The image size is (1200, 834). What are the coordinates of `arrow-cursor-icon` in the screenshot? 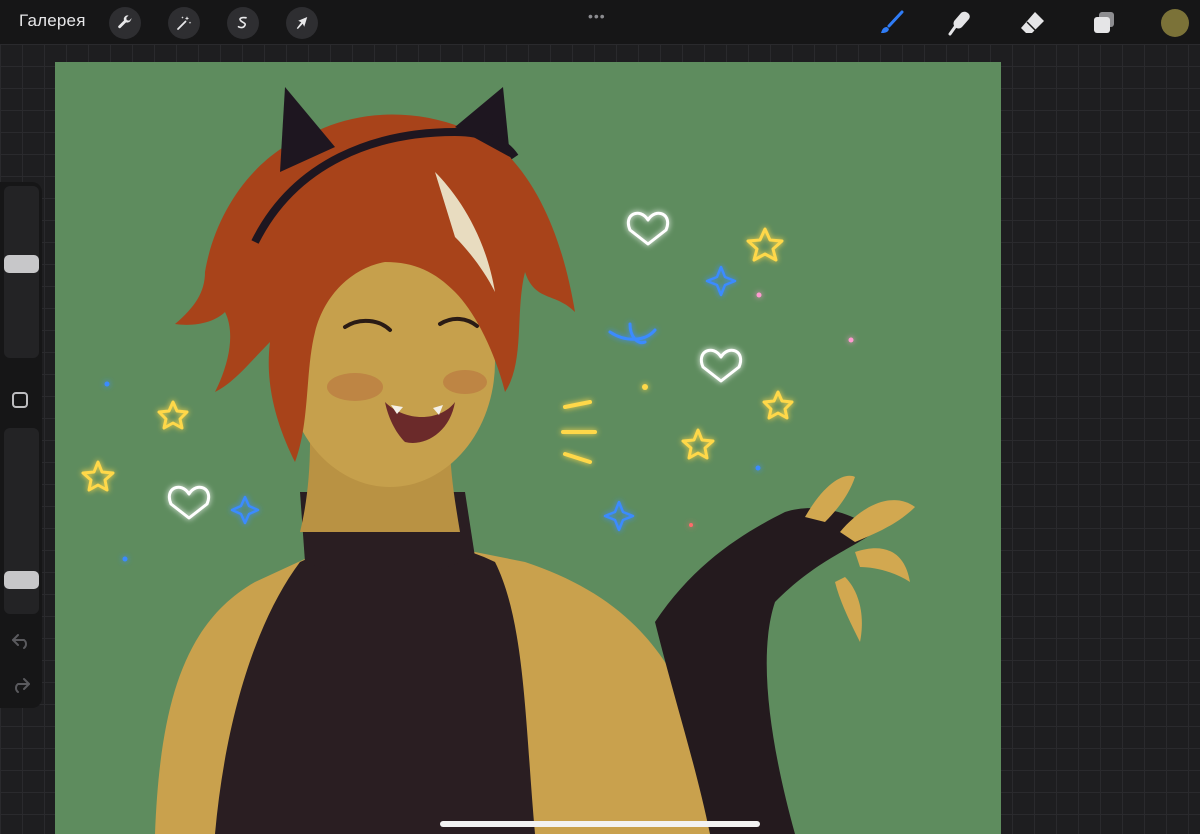 It's located at (302, 23).